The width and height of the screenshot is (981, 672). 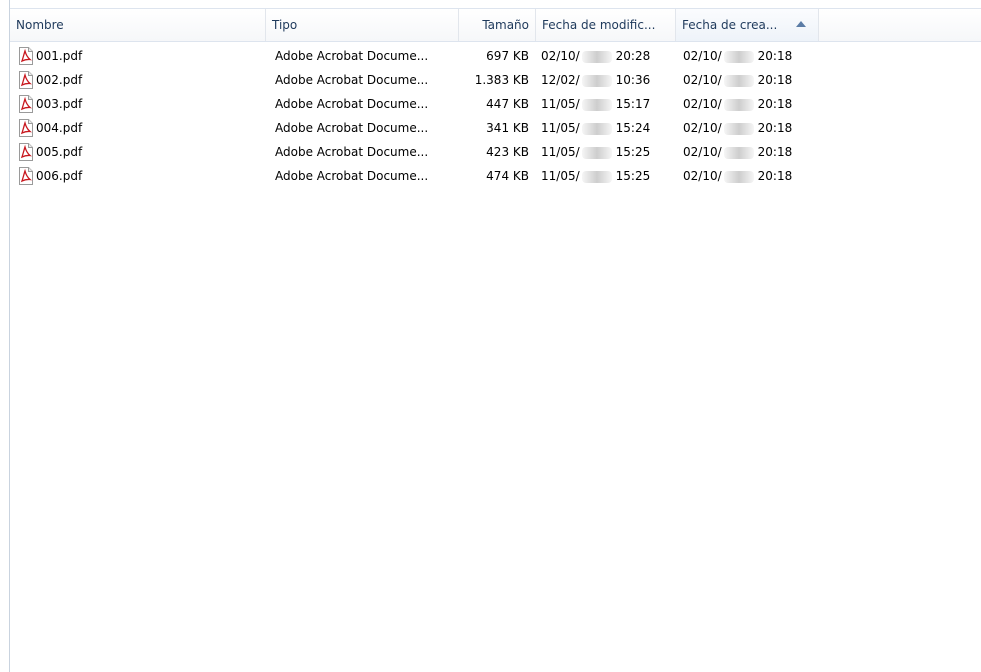 I want to click on column-header-empty, so click(x=900, y=25).